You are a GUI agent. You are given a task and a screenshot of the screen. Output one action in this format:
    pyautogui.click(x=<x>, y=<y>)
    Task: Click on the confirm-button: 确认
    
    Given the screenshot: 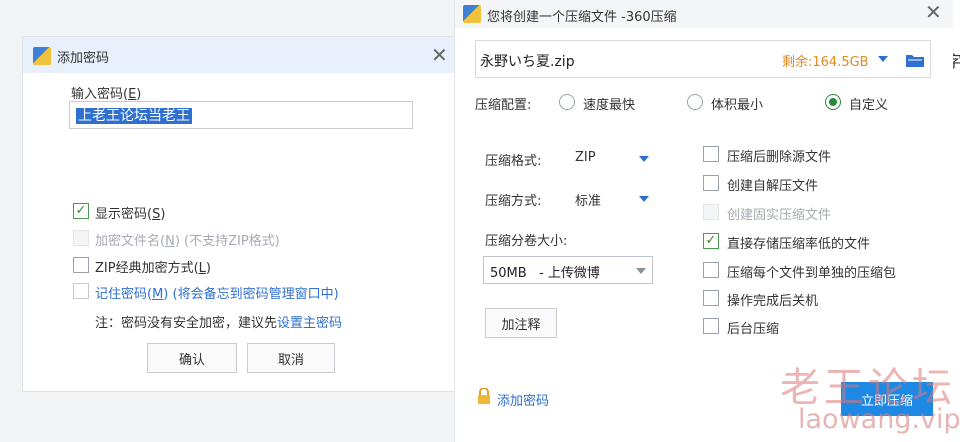 What is the action you would take?
    pyautogui.click(x=192, y=358)
    